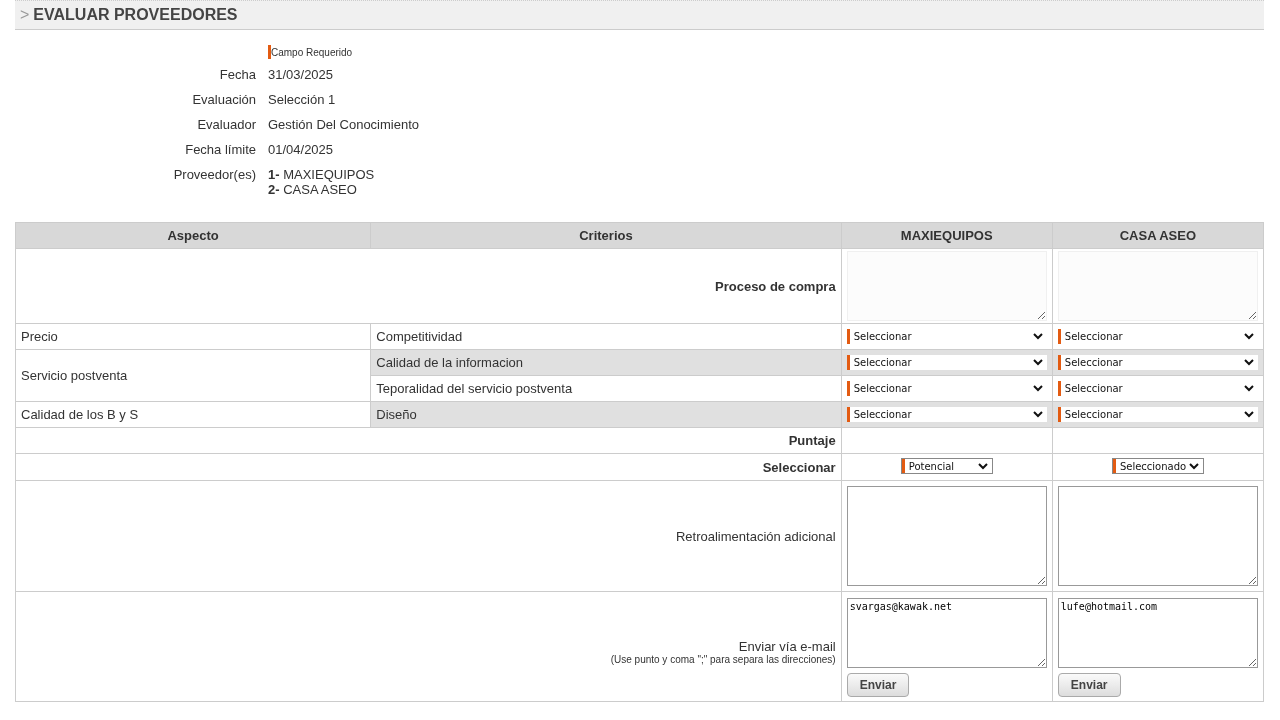 This screenshot has height=720, width=1280. I want to click on column-header: Criterios, so click(606, 235).